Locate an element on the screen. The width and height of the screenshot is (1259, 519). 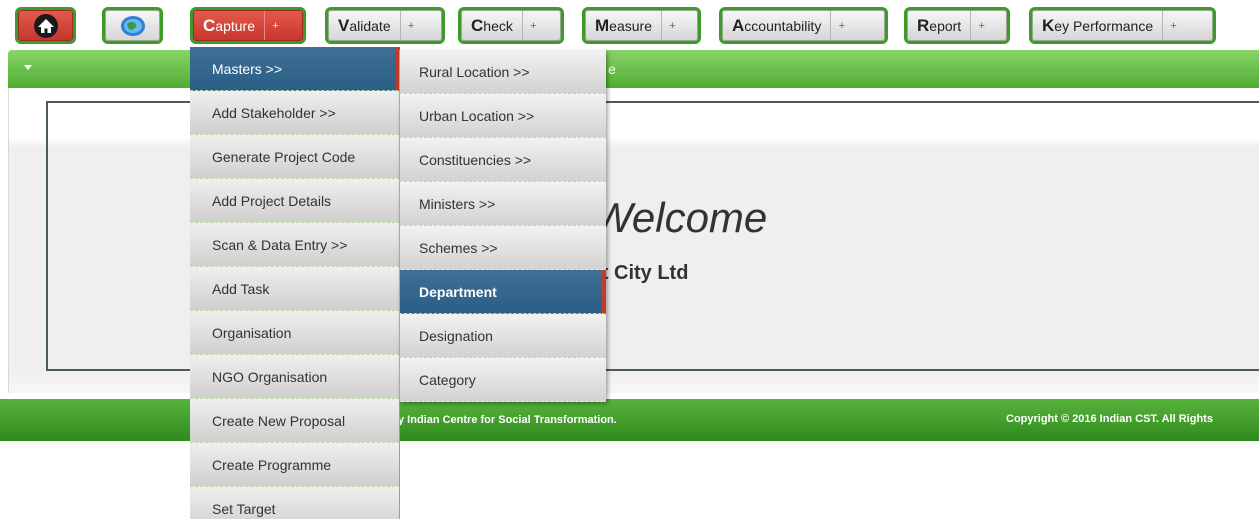
nav-key-performance: Key Performance + is located at coordinates (1122, 25).